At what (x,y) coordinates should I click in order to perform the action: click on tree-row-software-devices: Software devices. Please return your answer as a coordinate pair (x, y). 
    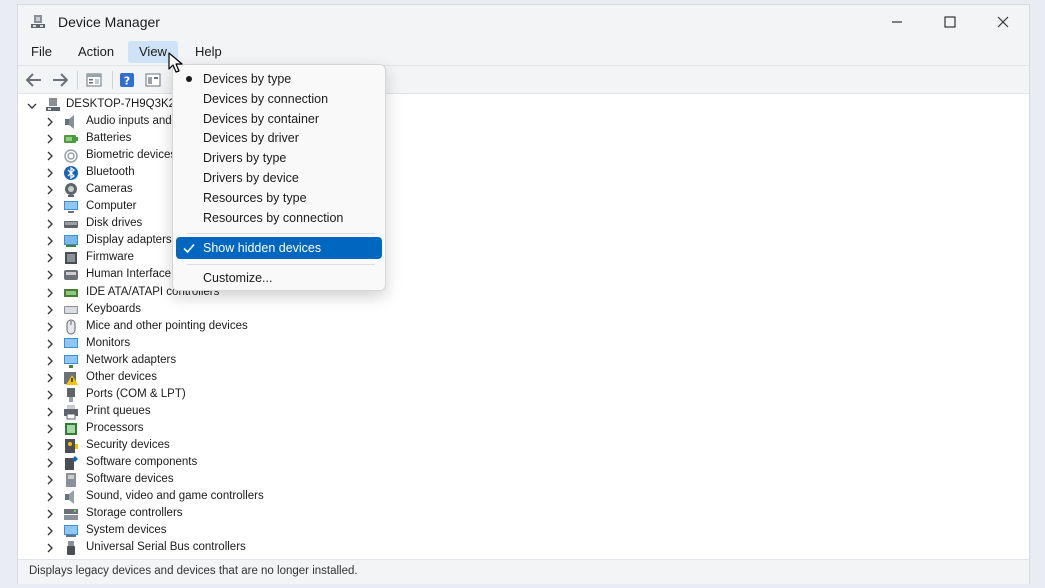
    Looking at the image, I should click on (218, 480).